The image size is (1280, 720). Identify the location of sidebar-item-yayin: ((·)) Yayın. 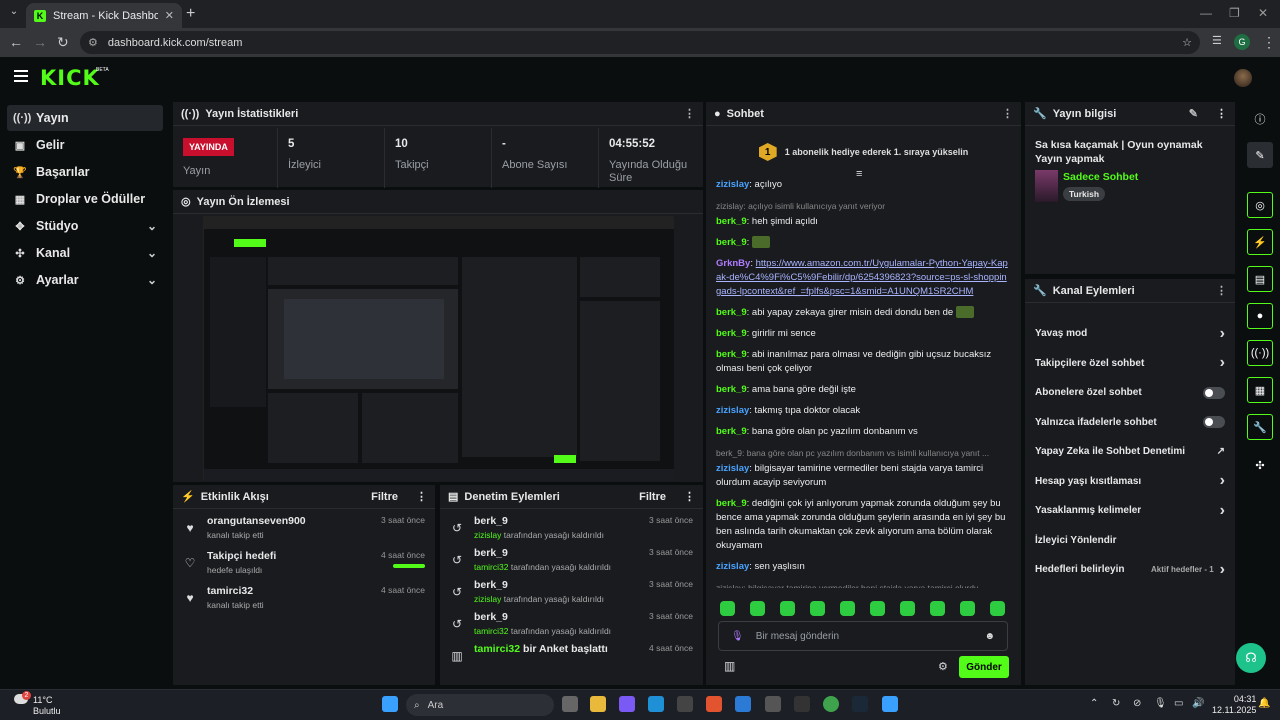
(85, 118).